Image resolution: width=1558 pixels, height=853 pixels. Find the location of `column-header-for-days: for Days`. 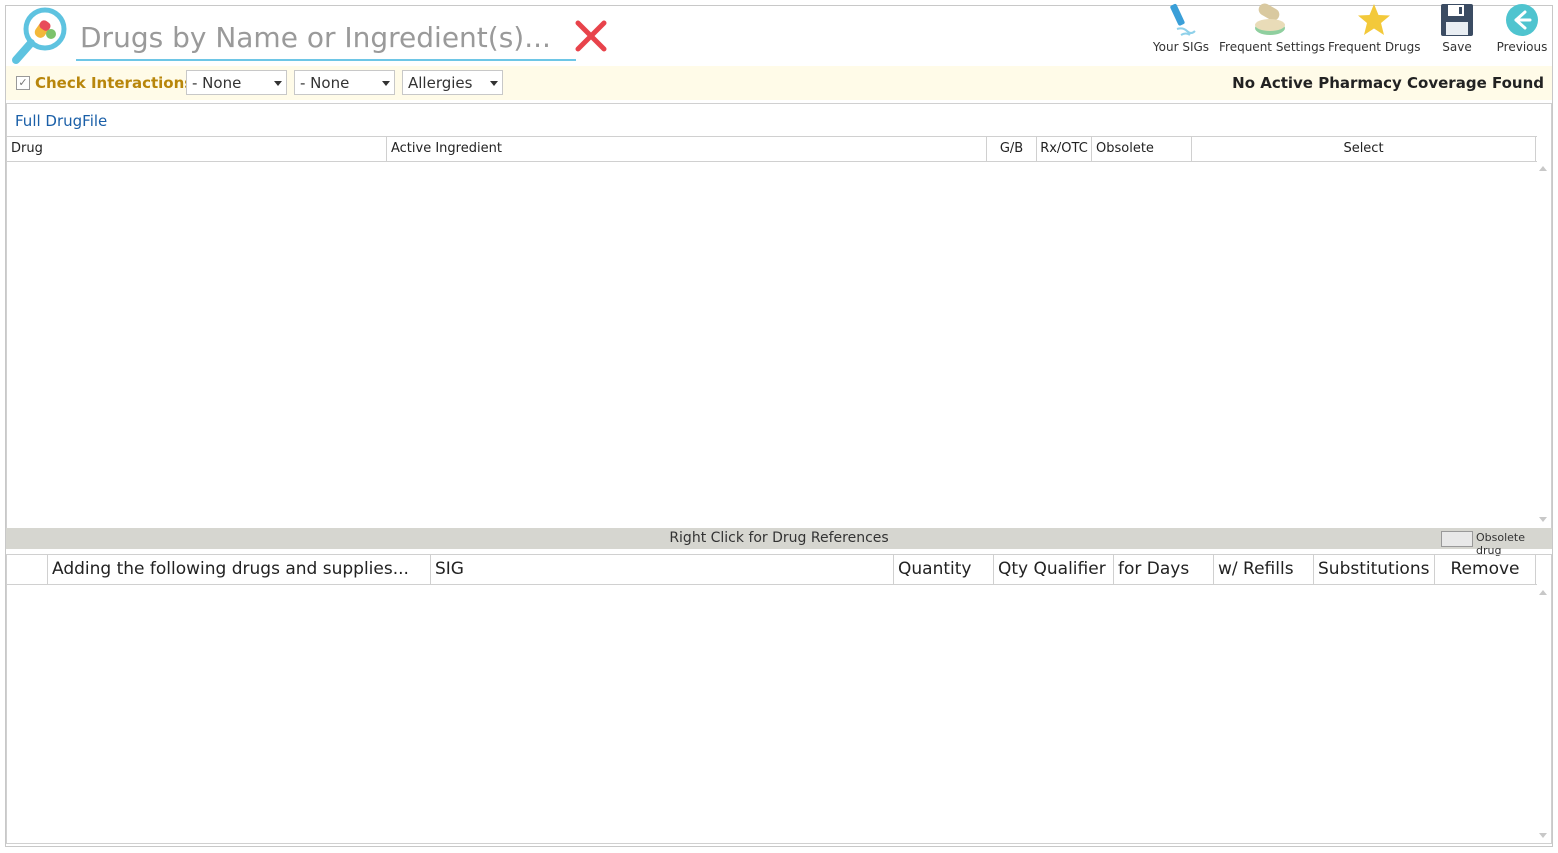

column-header-for-days: for Days is located at coordinates (1164, 569).